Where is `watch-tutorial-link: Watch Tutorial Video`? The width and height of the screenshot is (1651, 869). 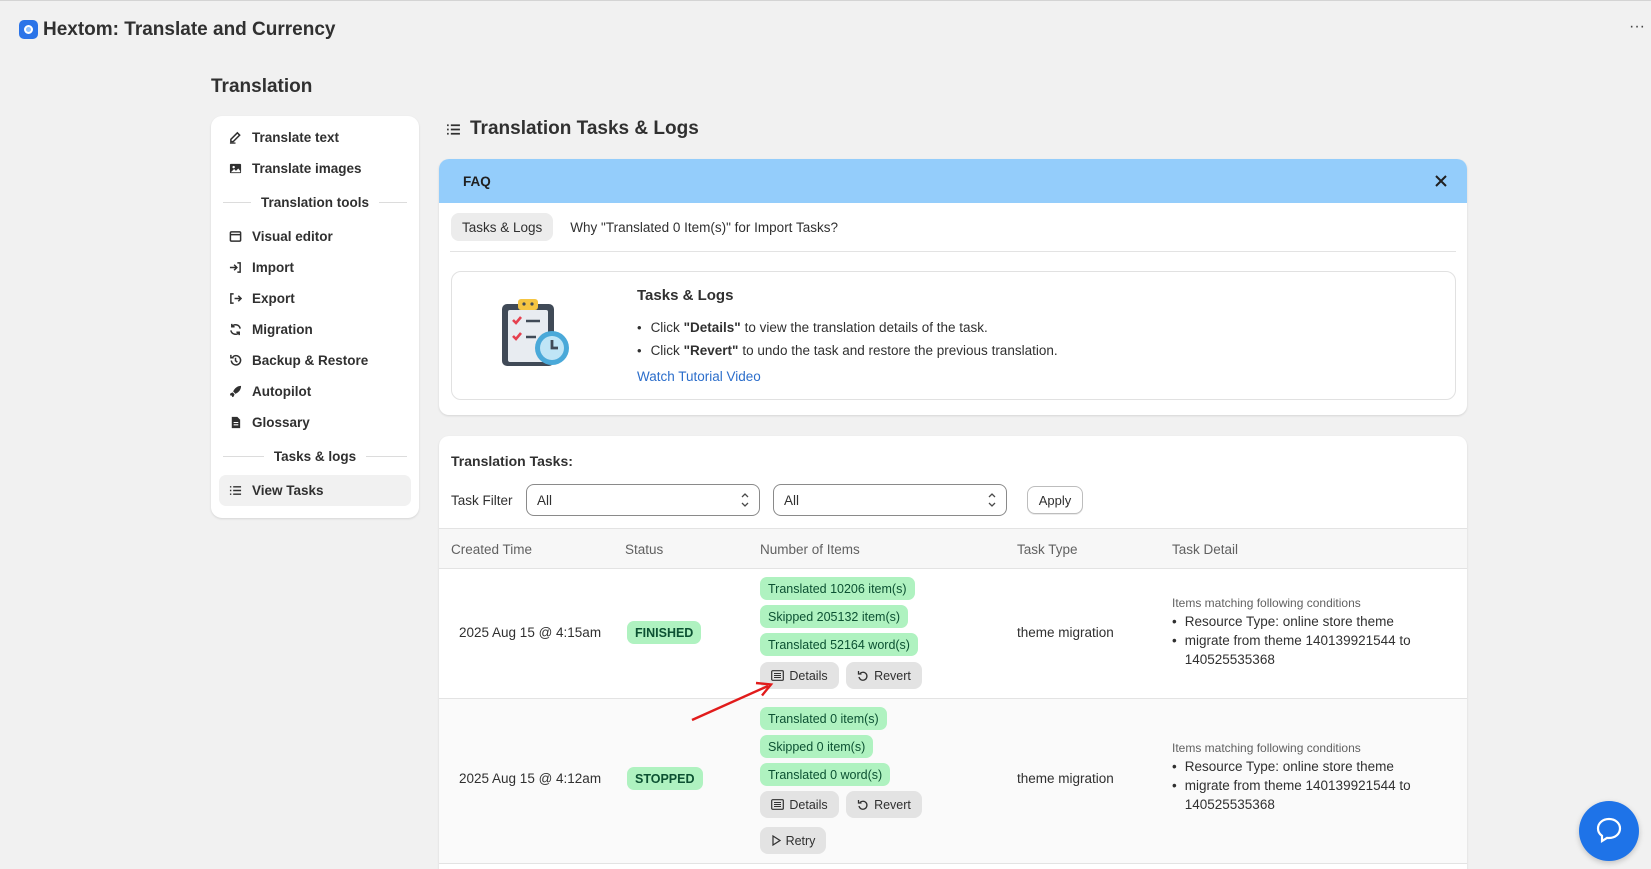
watch-tutorial-link: Watch Tutorial Video is located at coordinates (699, 376).